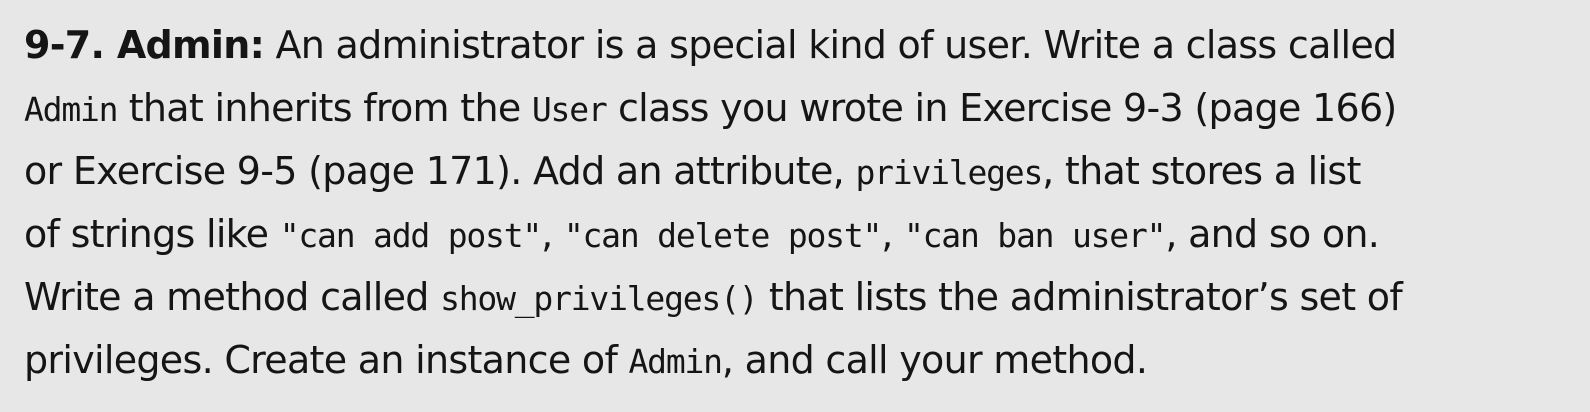  Describe the element at coordinates (324, 108) in the screenshot. I see `exercise-text: that inherits from the` at that location.